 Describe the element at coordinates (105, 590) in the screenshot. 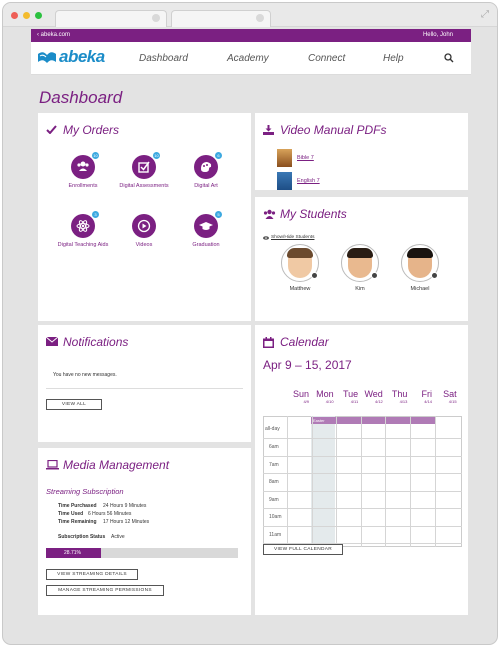

I see `manage-streaming-permissions-button: MANAGE STREAMING PERMISSIONS` at that location.